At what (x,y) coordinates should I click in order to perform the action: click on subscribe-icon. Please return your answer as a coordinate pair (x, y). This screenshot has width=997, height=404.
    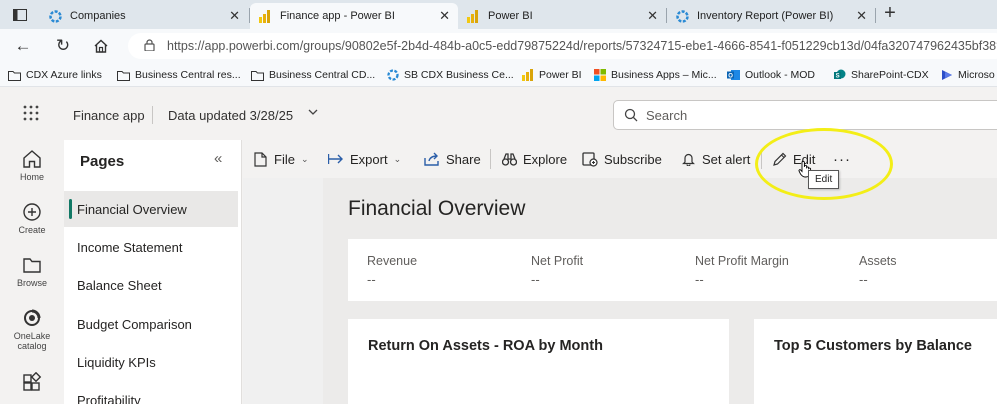
    Looking at the image, I should click on (590, 159).